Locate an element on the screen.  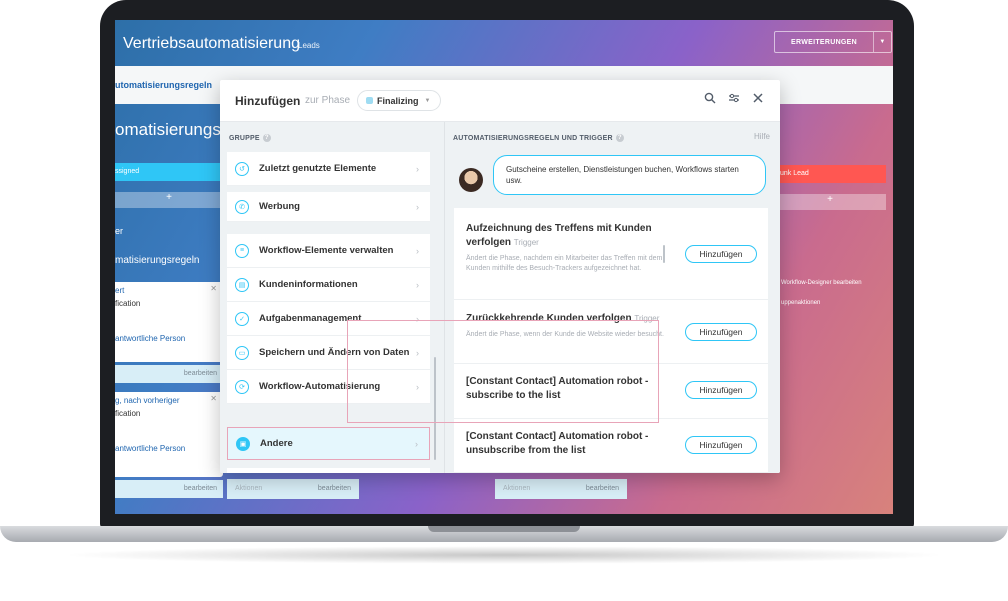
add-stage-button-right: + is located at coordinates (830, 202).